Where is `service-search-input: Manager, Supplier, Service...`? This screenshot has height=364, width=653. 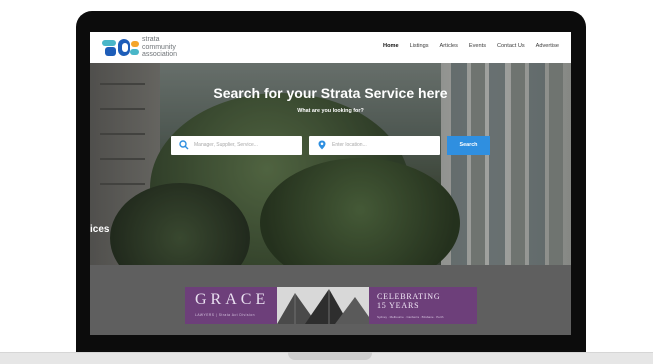
service-search-input: Manager, Supplier, Service... is located at coordinates (236, 145).